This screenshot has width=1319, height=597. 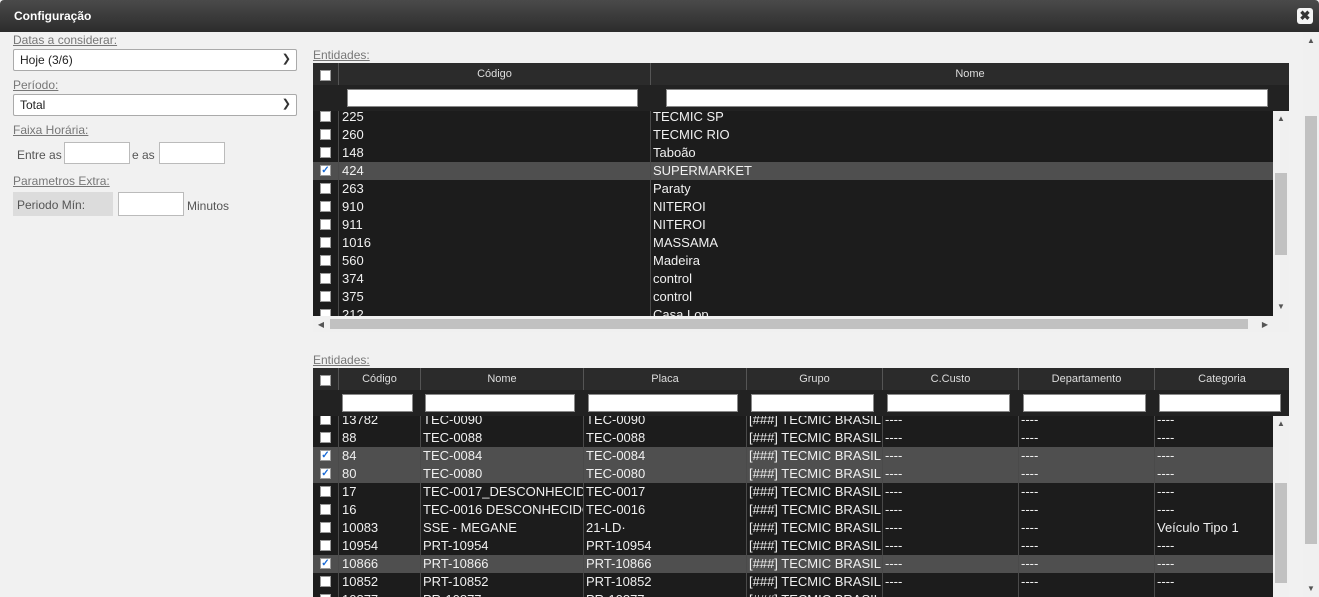 I want to click on datas-select: Hoje (3/6) ❯, so click(x=155, y=60).